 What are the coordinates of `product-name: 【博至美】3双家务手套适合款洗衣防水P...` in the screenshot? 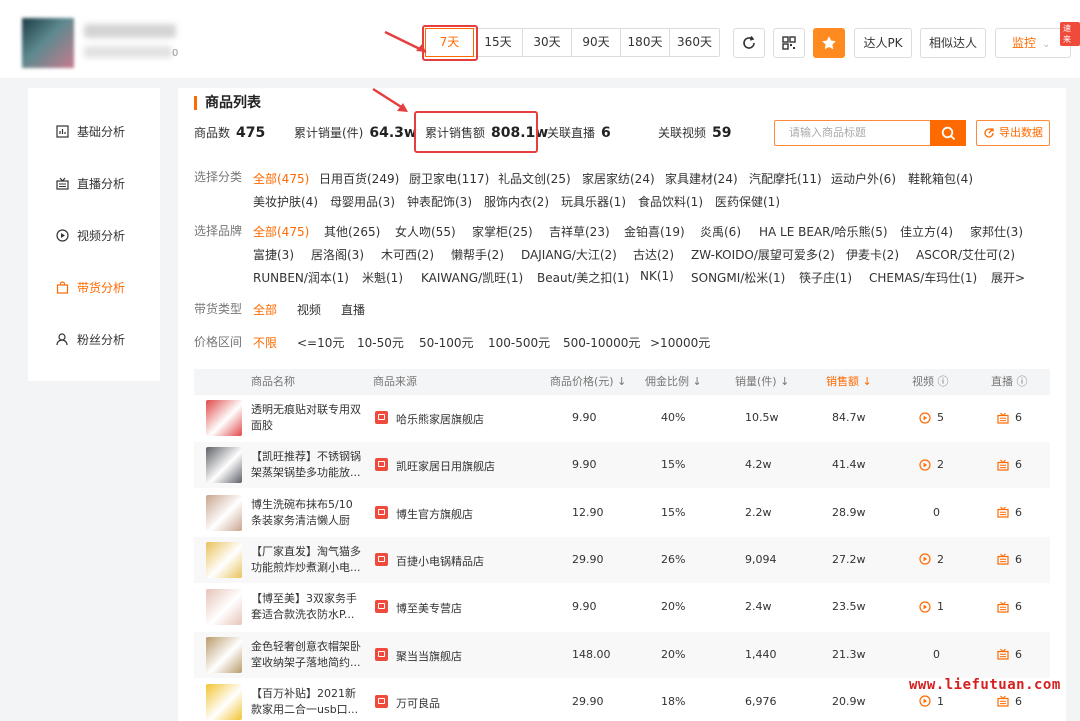 It's located at (307, 607).